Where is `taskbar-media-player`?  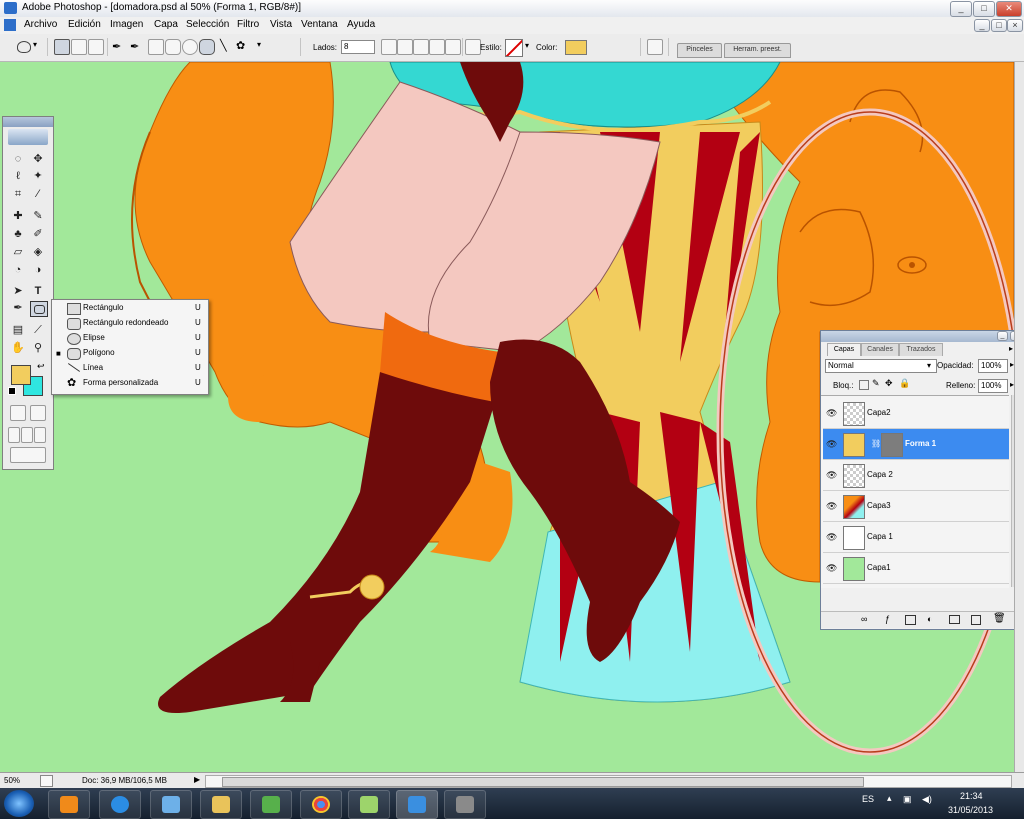
taskbar-media-player is located at coordinates (69, 804).